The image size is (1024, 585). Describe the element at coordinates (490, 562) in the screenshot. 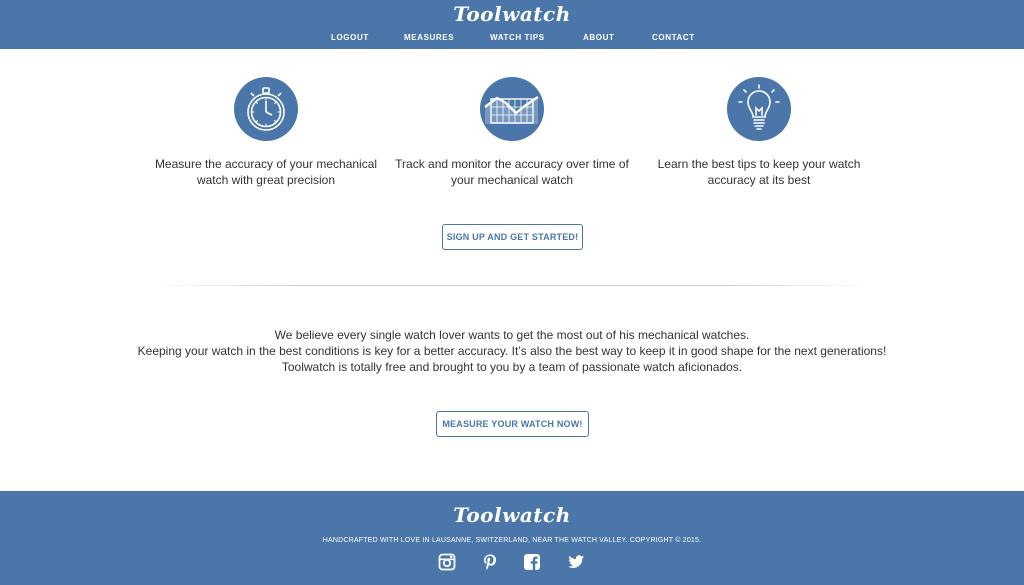

I see `pinterest-icon` at that location.